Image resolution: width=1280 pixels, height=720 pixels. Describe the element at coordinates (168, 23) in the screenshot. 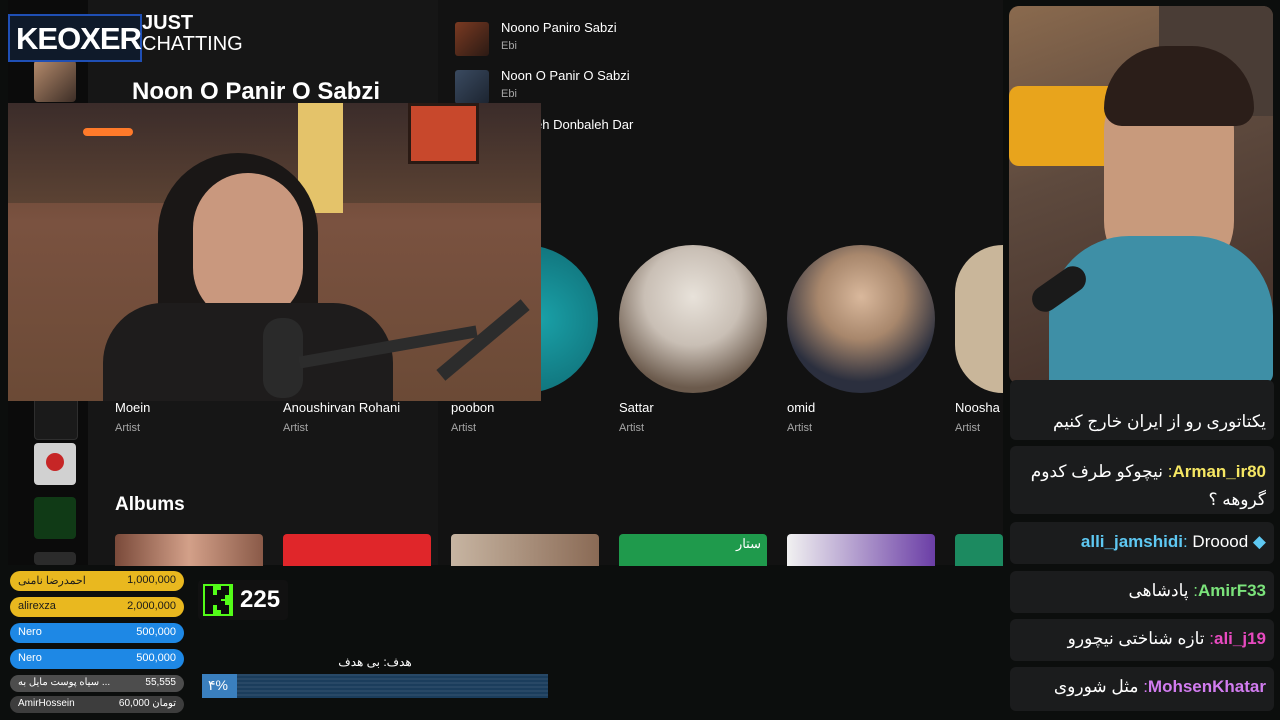

I see `category-label-top: JUST` at that location.